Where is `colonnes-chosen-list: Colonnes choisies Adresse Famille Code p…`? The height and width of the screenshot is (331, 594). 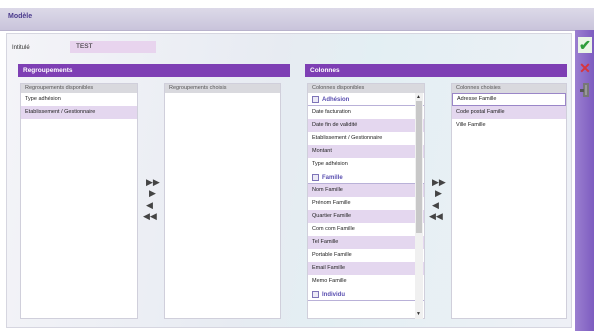 colonnes-chosen-list: Colonnes choisies Adresse Famille Code p… is located at coordinates (509, 201).